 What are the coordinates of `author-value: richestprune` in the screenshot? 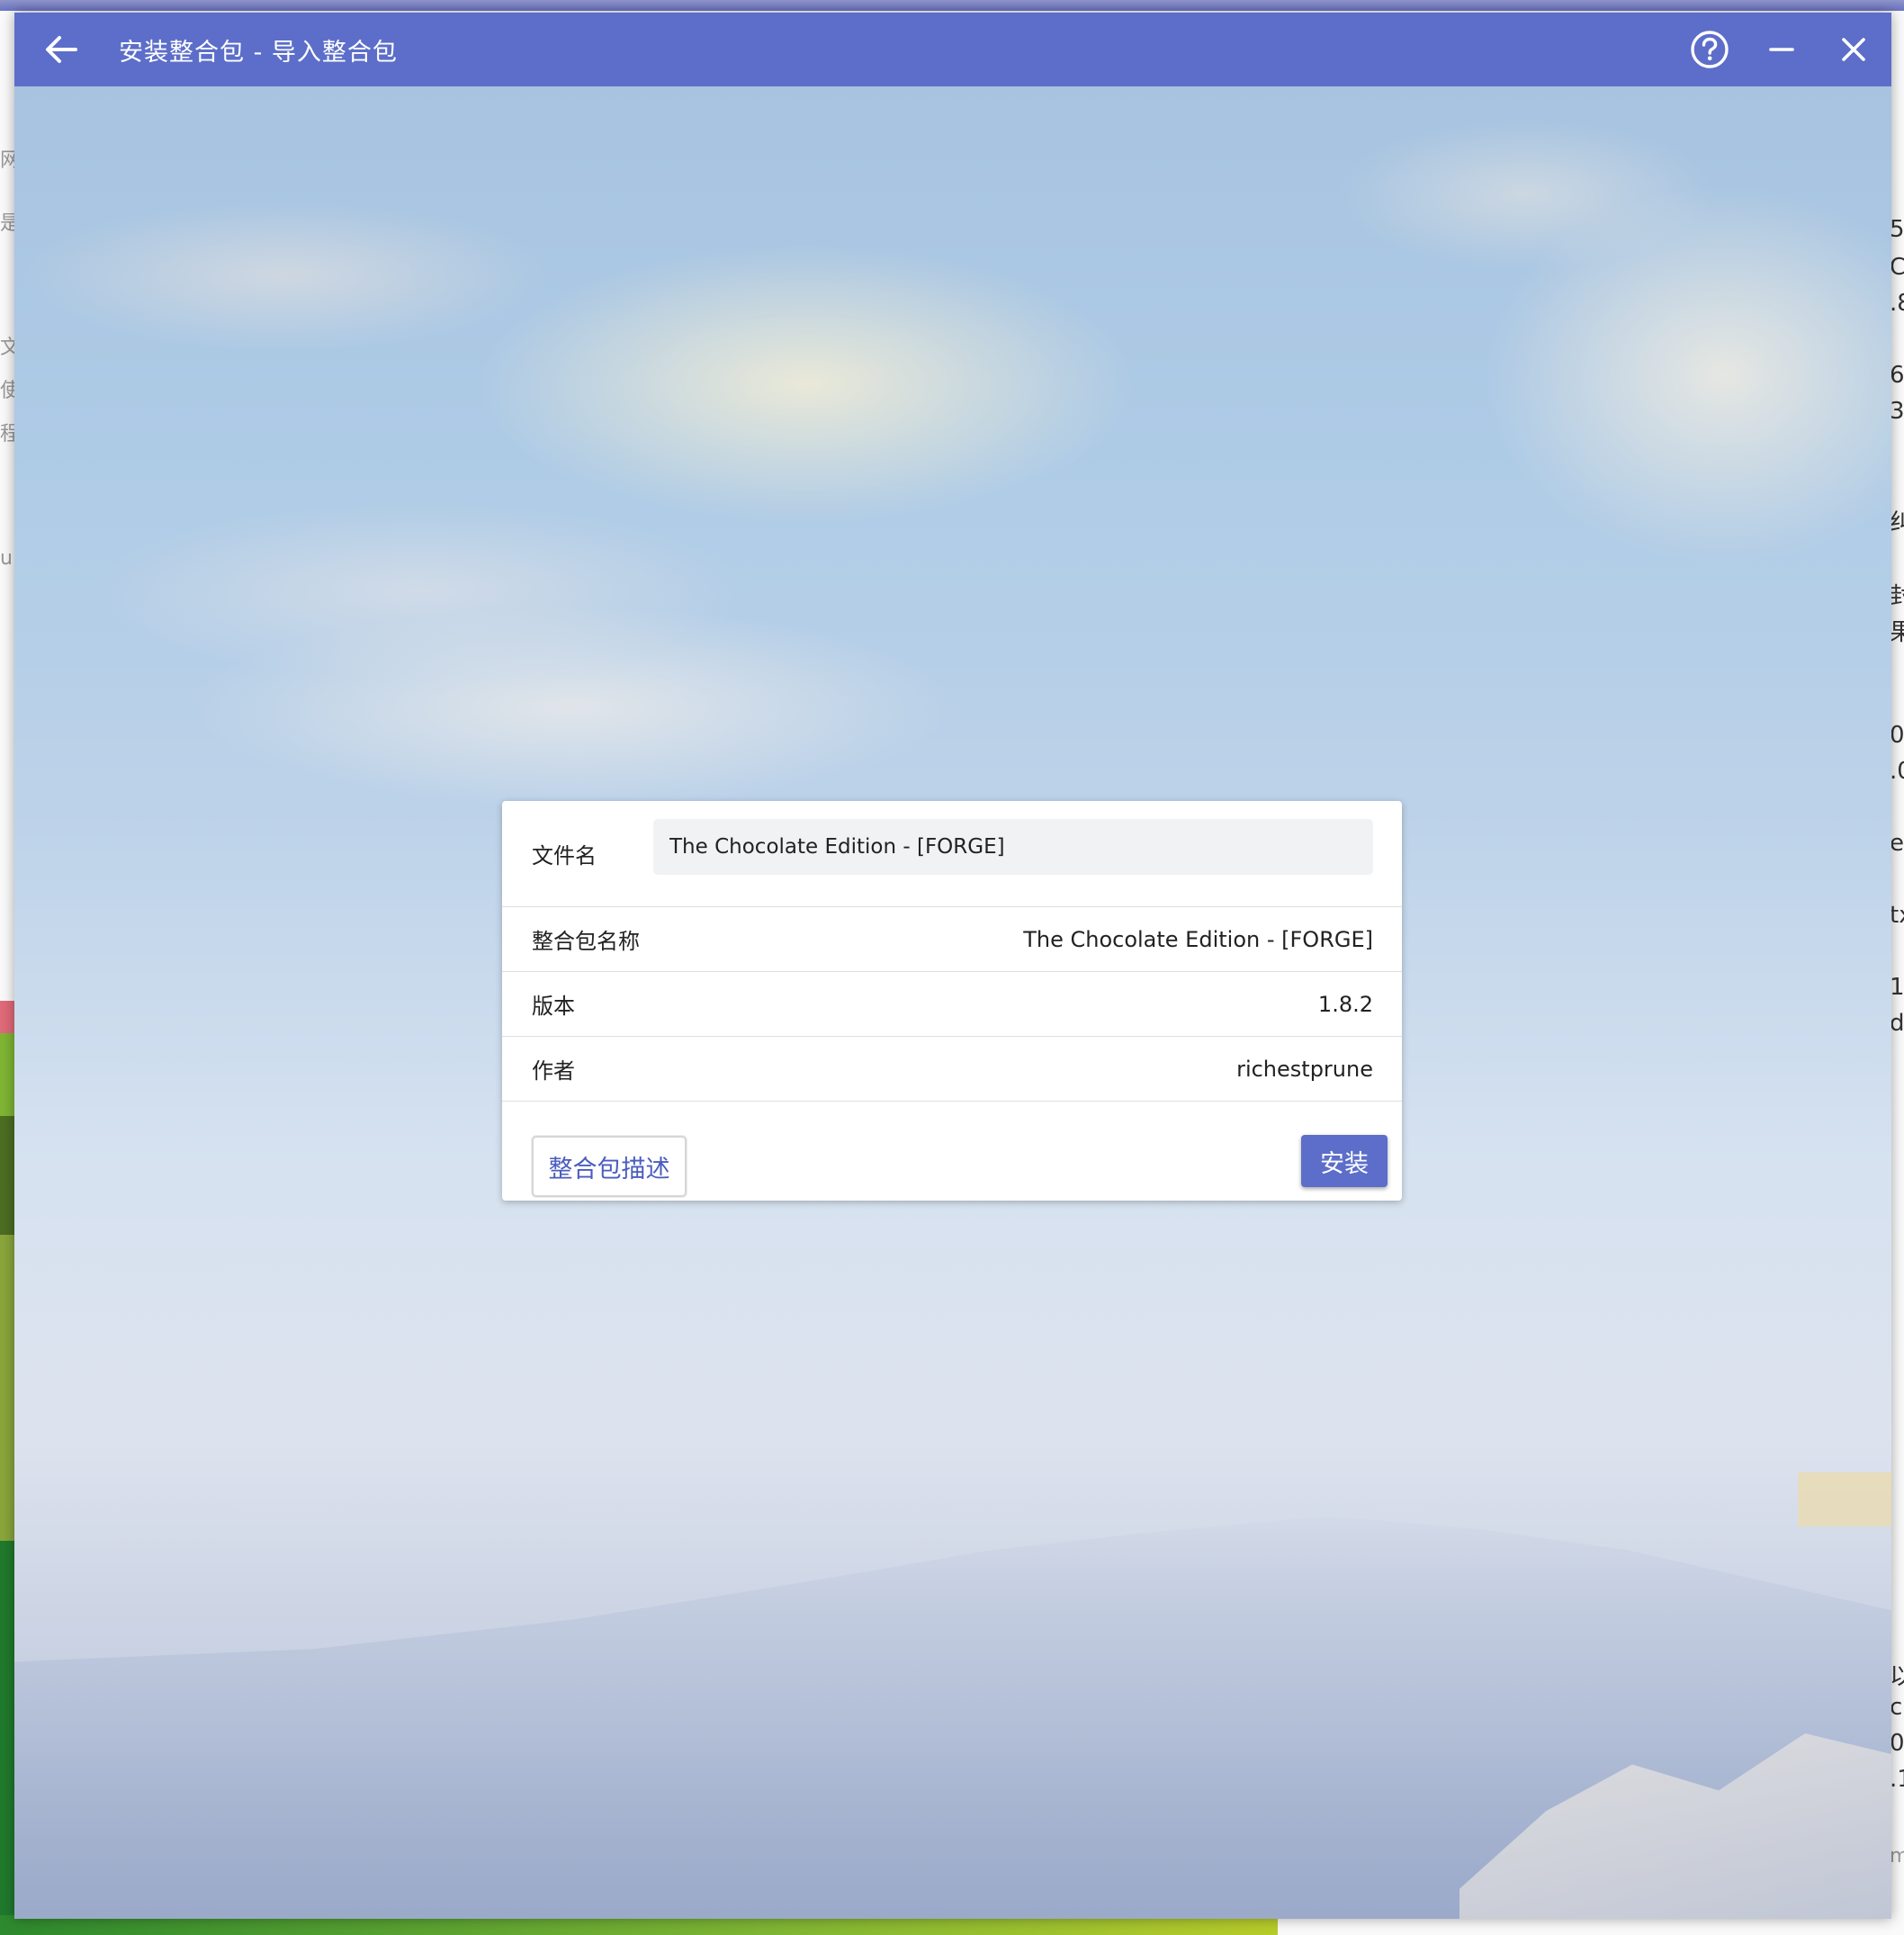 It's located at (1305, 1069).